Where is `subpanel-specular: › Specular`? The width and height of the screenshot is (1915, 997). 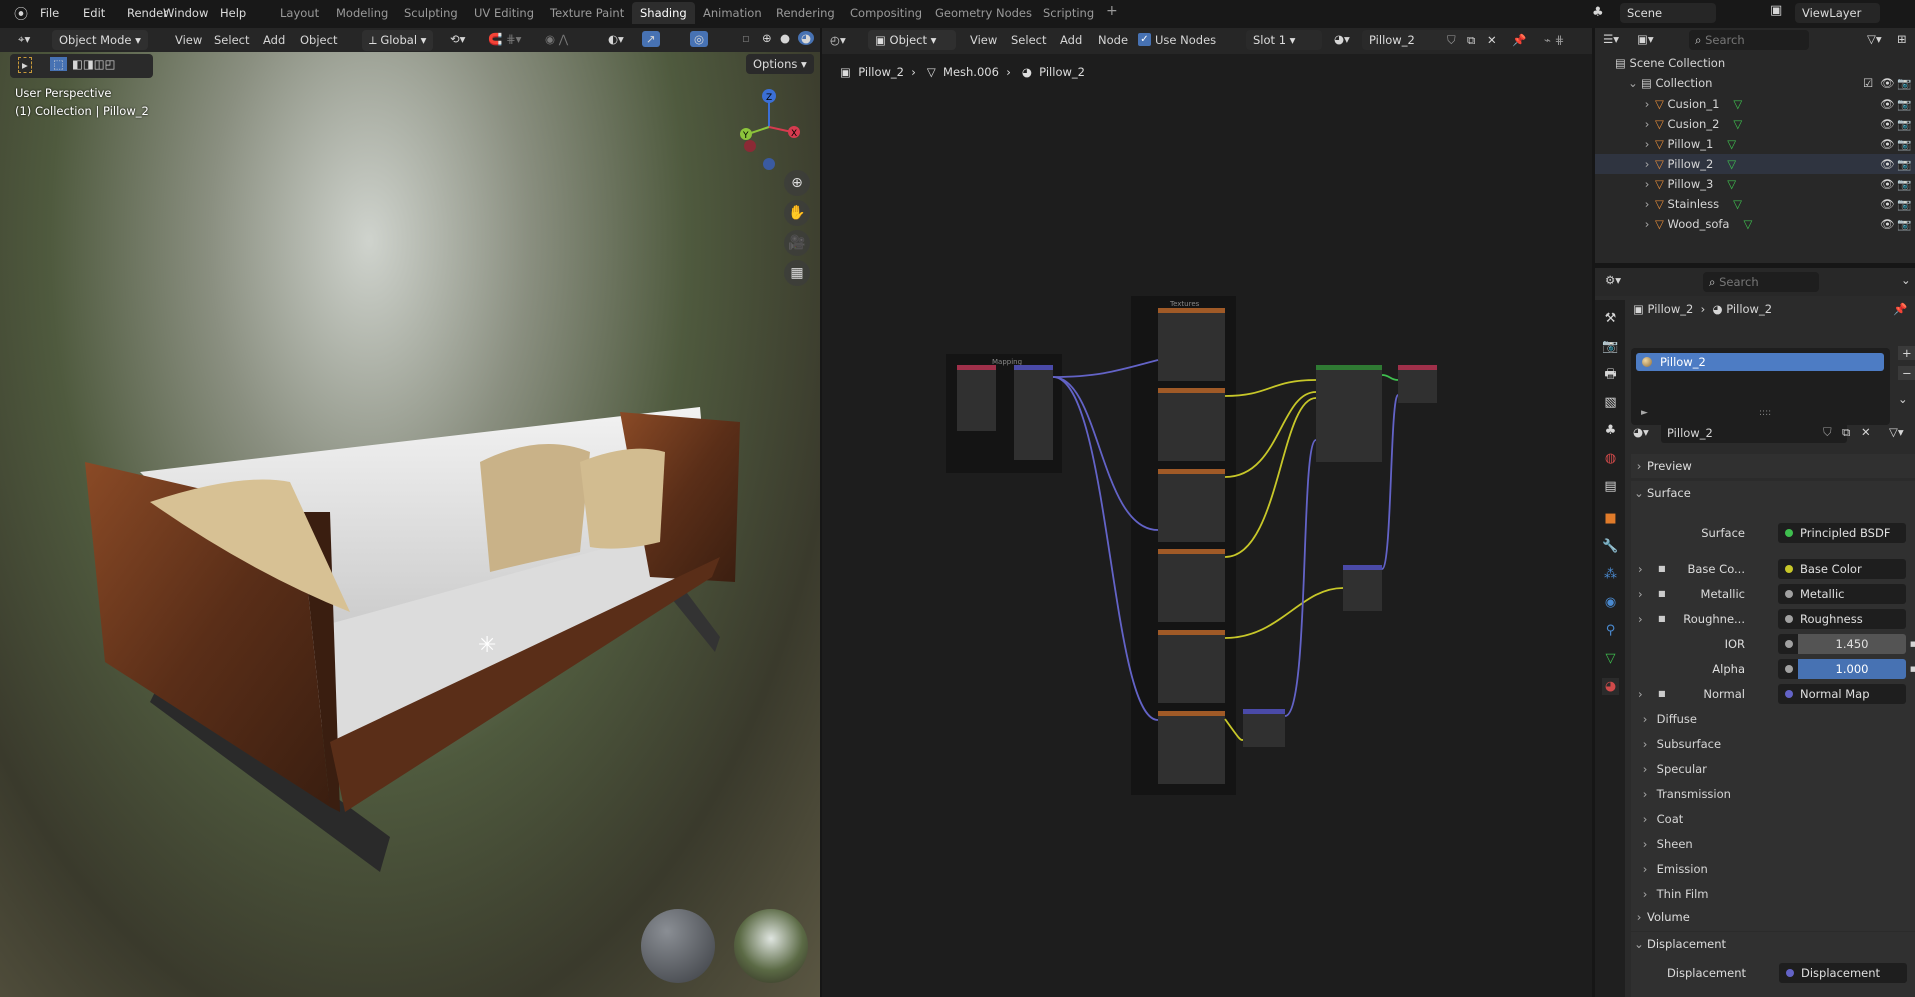
subpanel-specular: › Specular is located at coordinates (1672, 769).